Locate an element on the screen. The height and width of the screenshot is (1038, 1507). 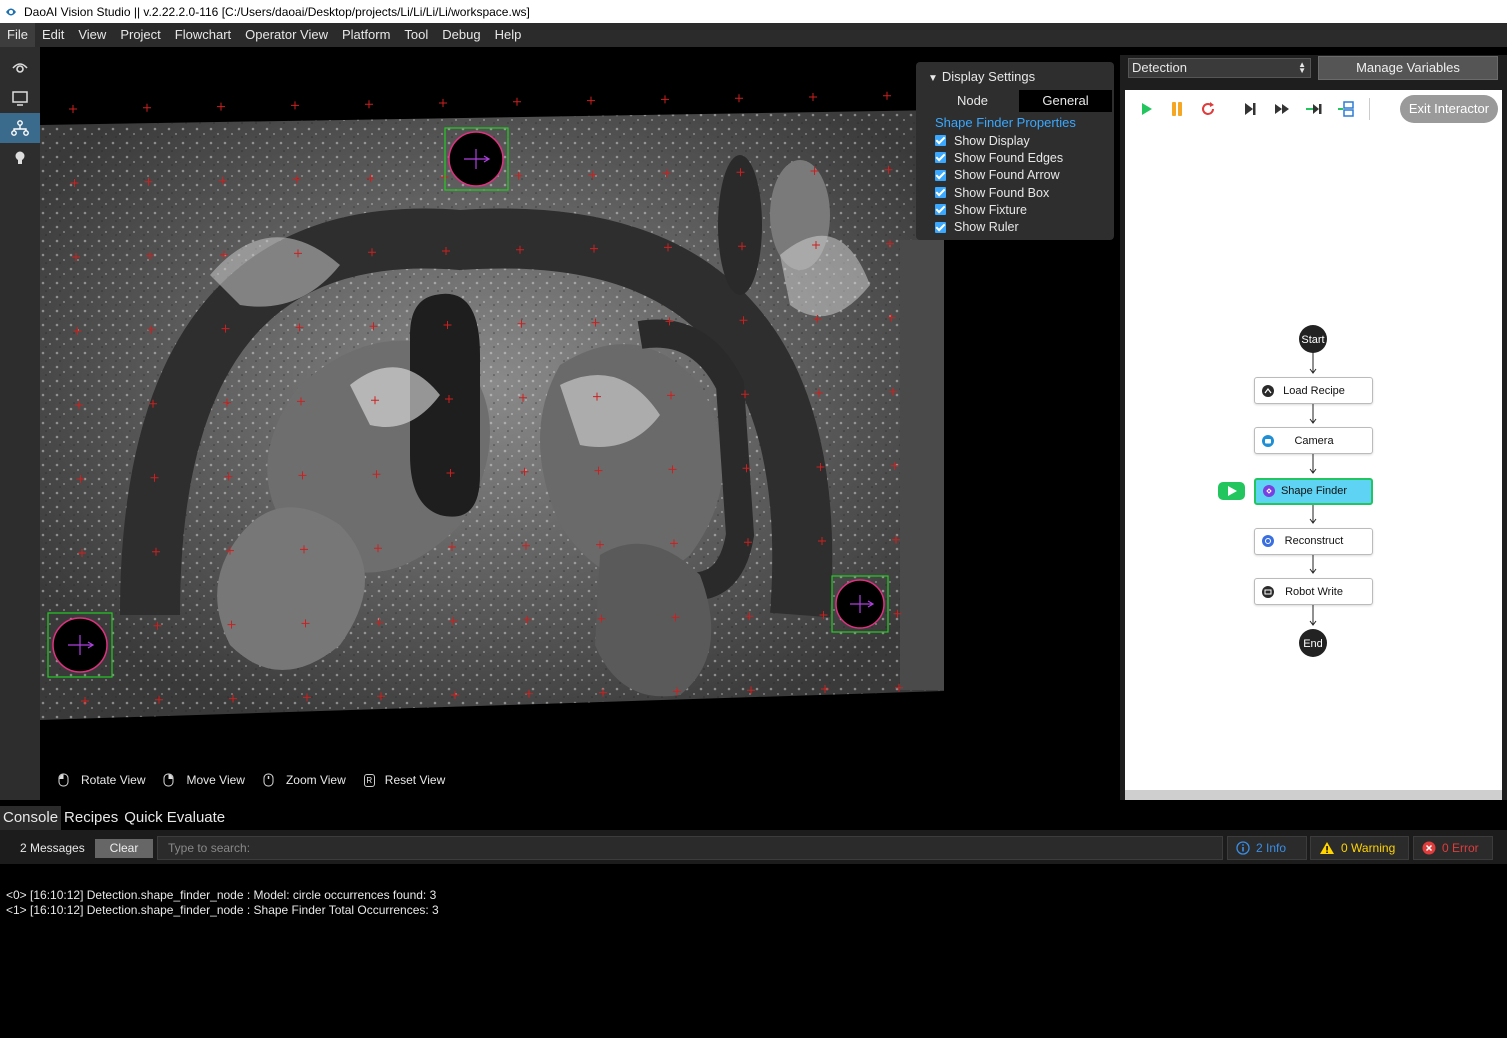
flow-select-dropdown: Detection ▲ ▼ is located at coordinates (1219, 68).